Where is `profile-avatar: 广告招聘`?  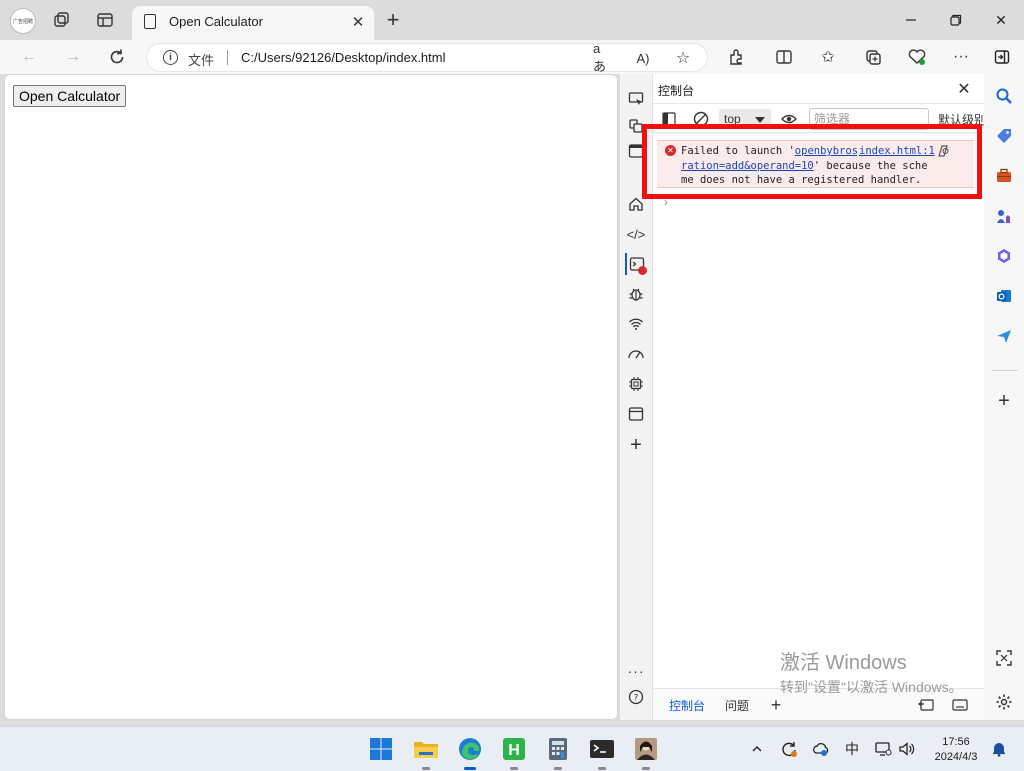 profile-avatar: 广告招聘 is located at coordinates (23, 21).